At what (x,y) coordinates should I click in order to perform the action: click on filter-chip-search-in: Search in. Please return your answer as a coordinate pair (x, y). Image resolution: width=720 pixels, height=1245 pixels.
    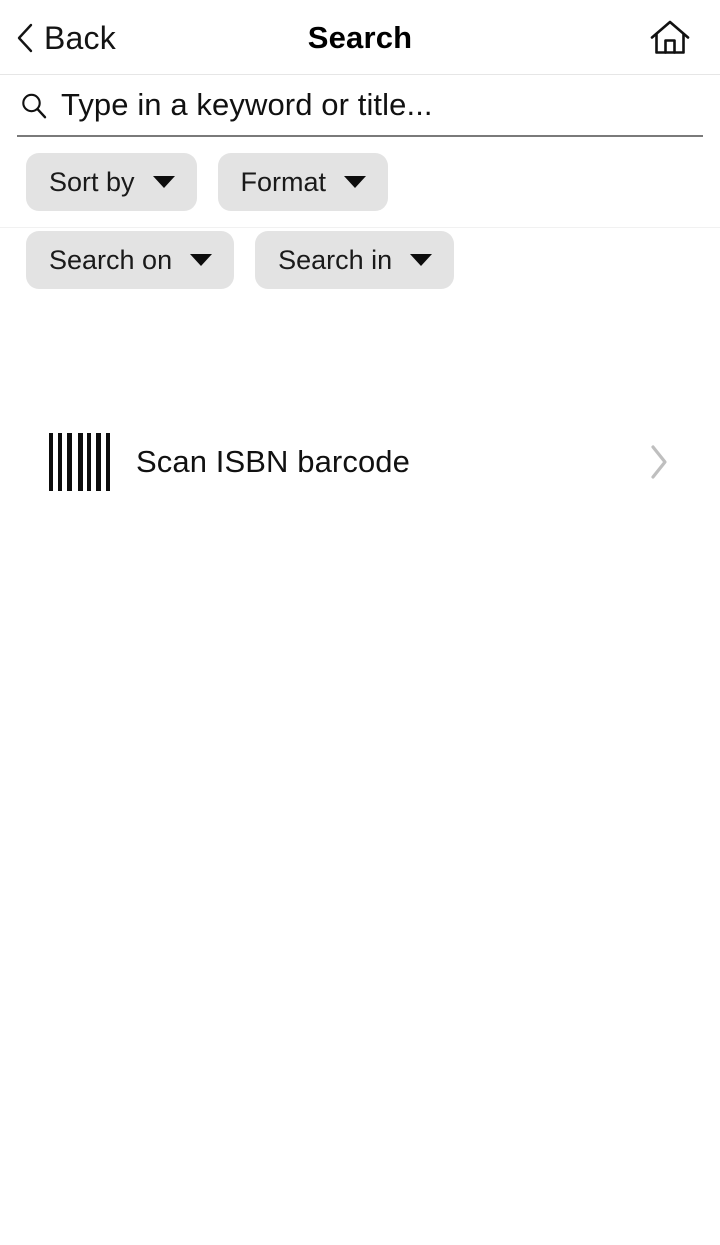
    Looking at the image, I should click on (355, 260).